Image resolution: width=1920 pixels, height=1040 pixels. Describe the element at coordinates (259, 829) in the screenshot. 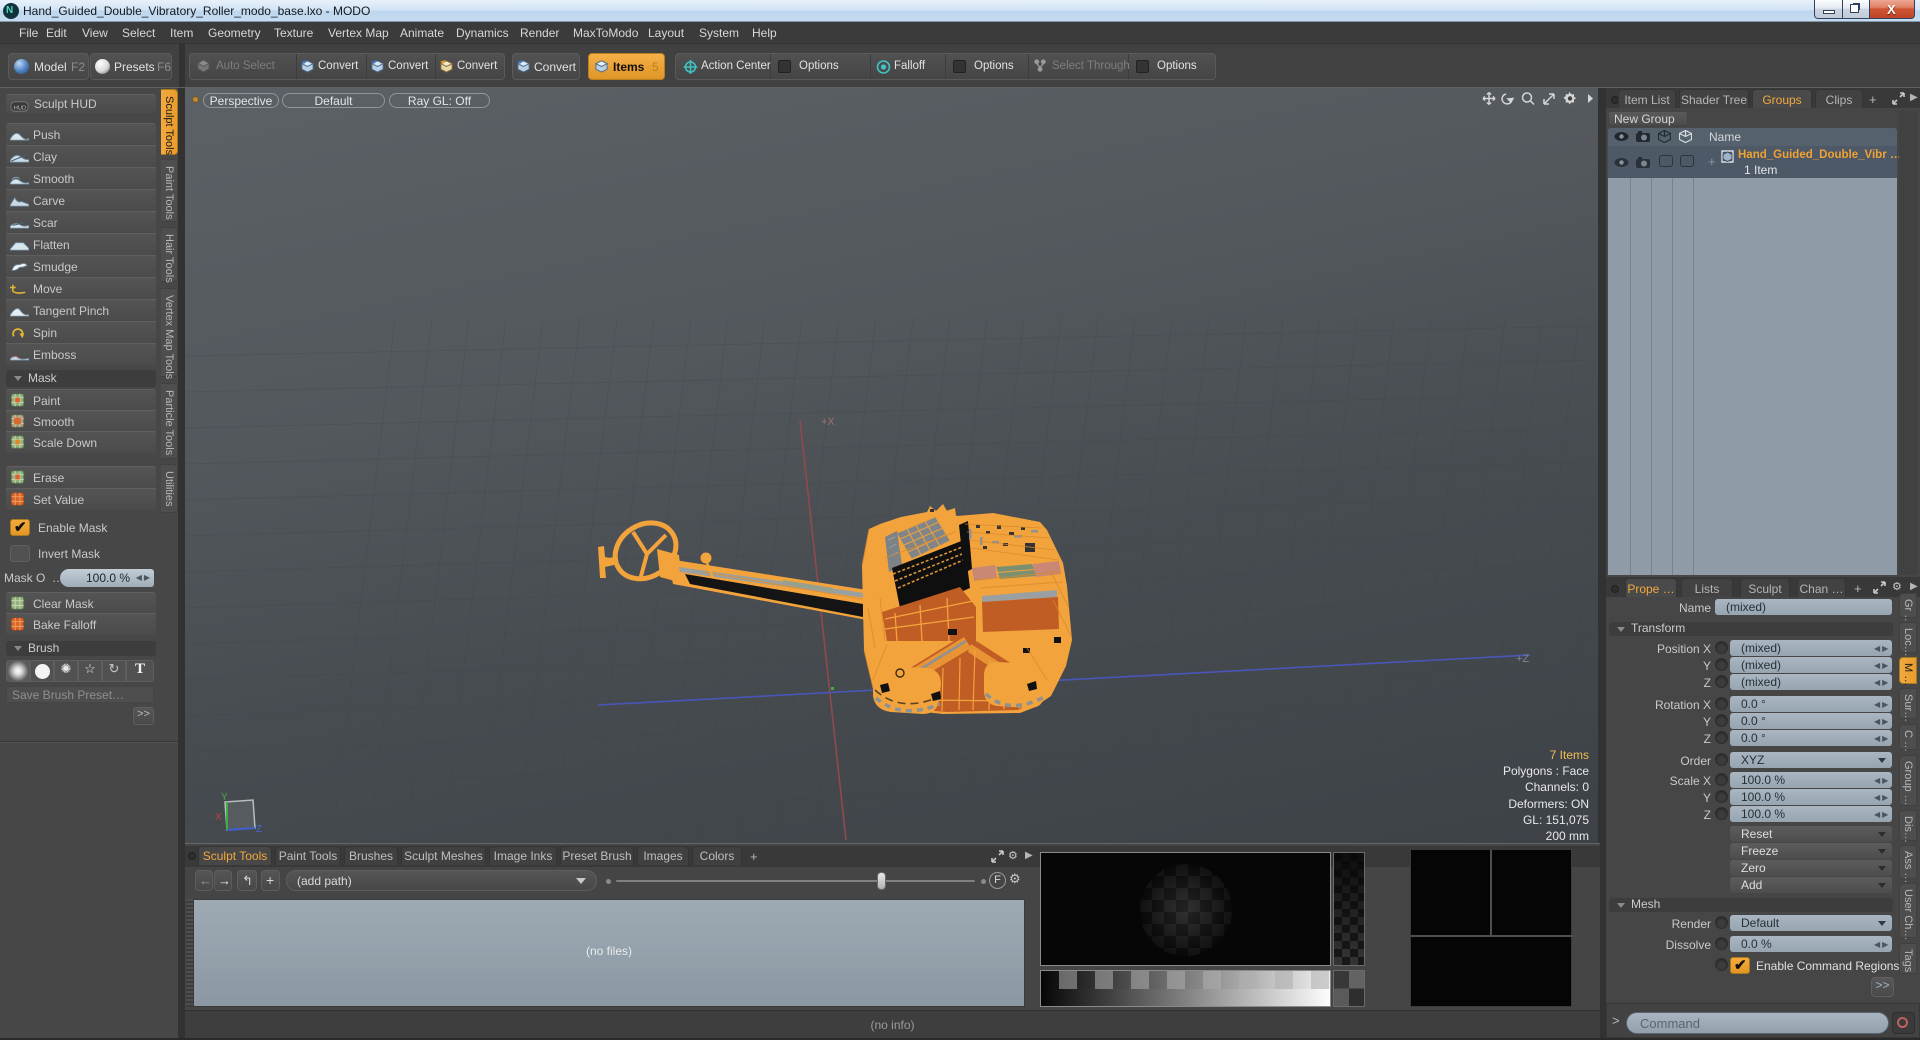

I see `svg-text: Z` at that location.